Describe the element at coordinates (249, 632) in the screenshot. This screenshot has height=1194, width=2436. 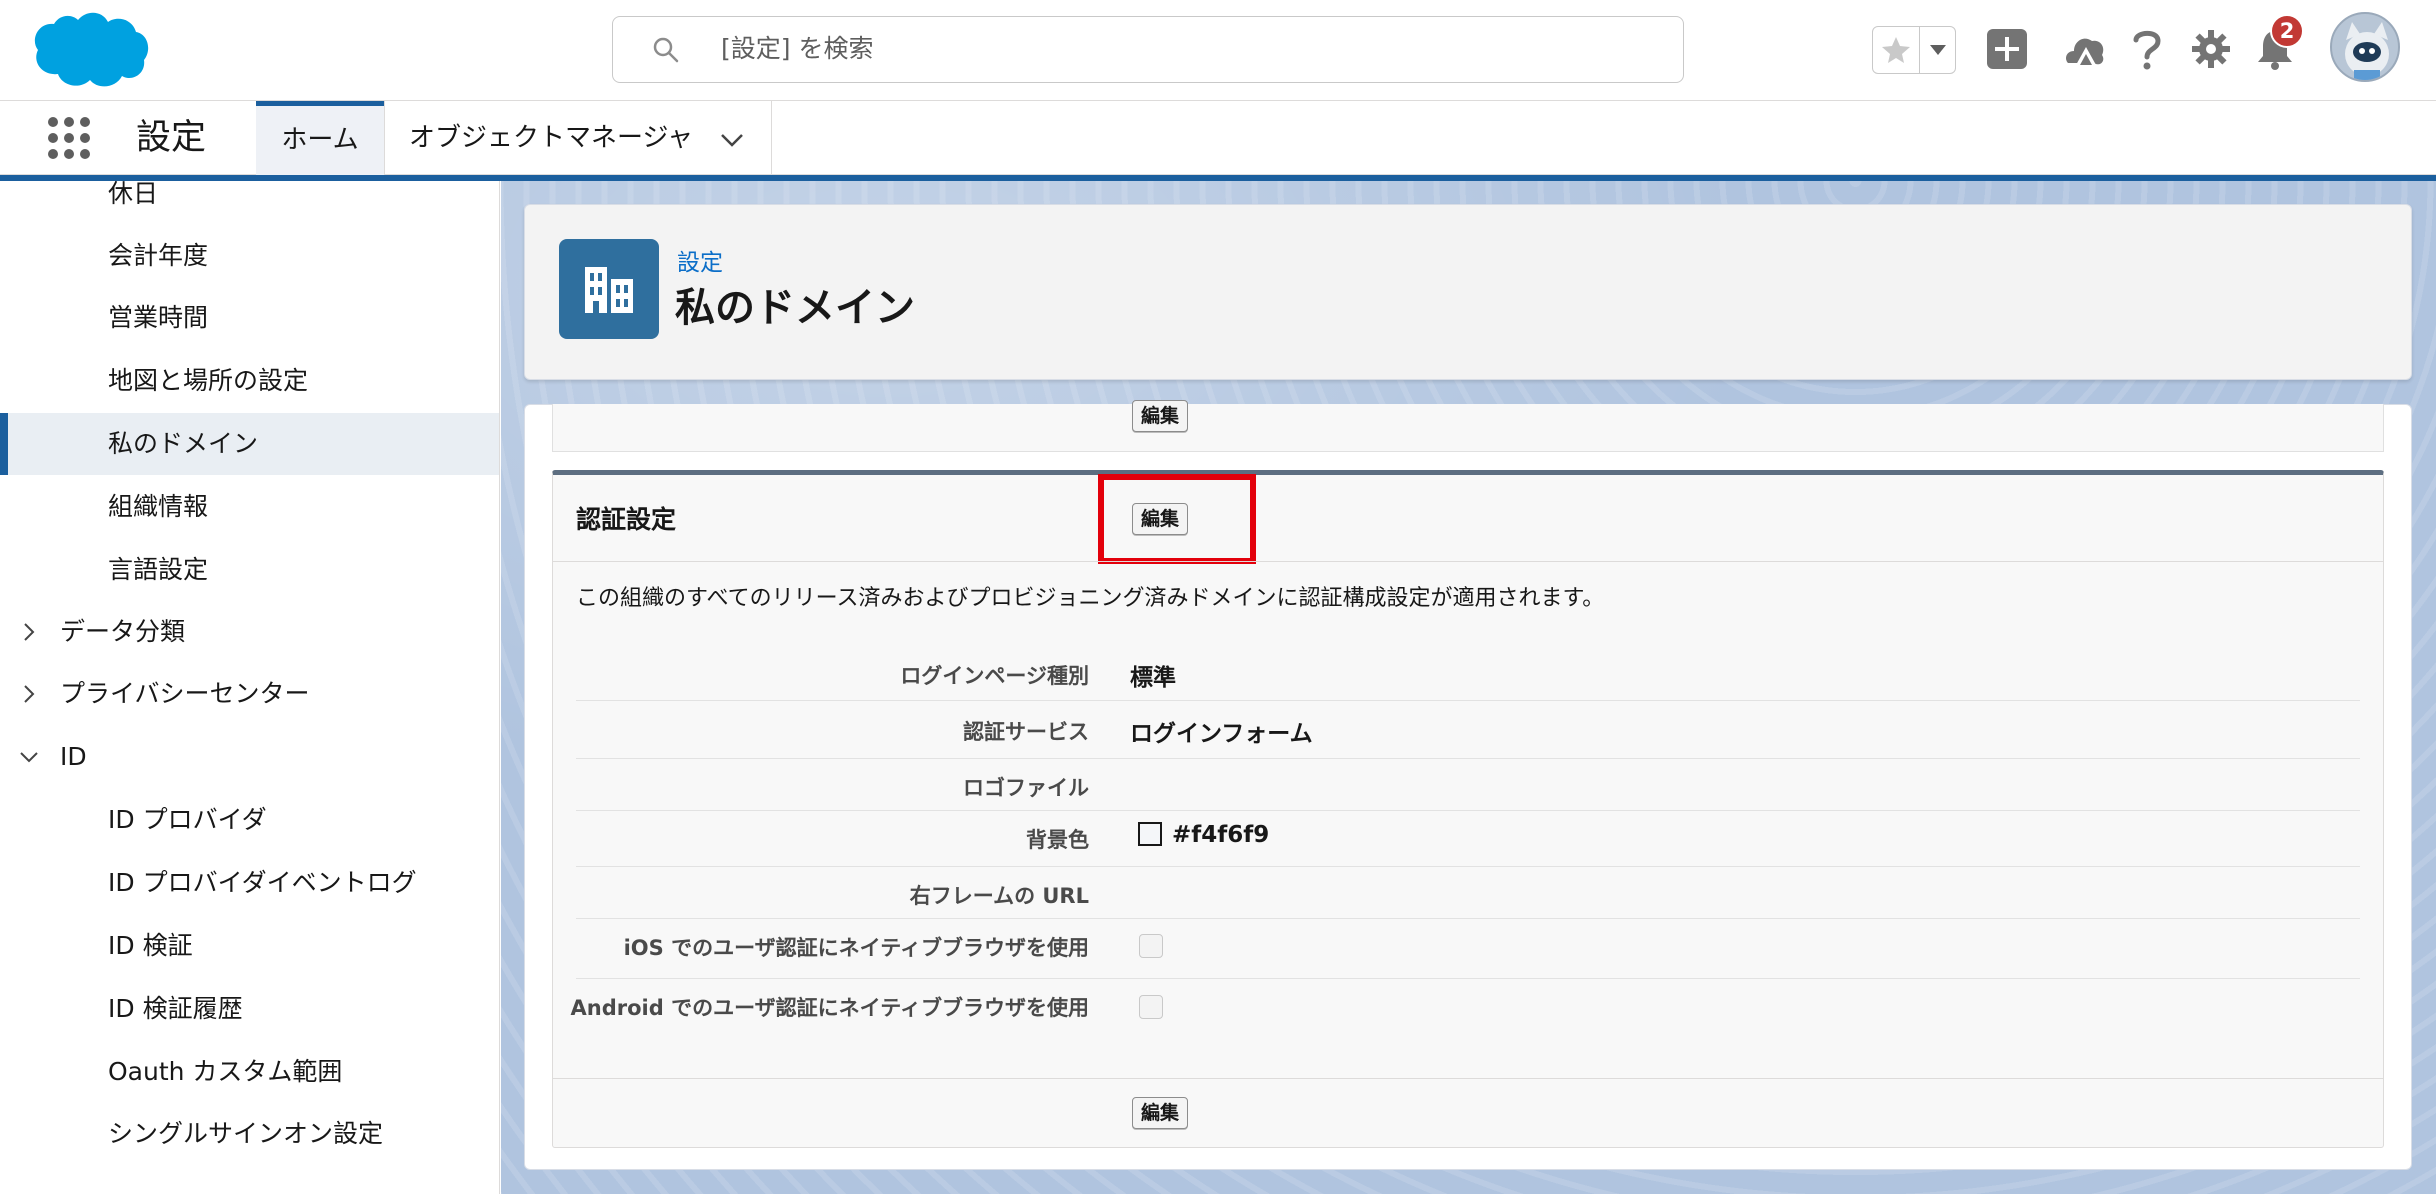
I see `sidebar-item-data-classification: データ分類` at that location.